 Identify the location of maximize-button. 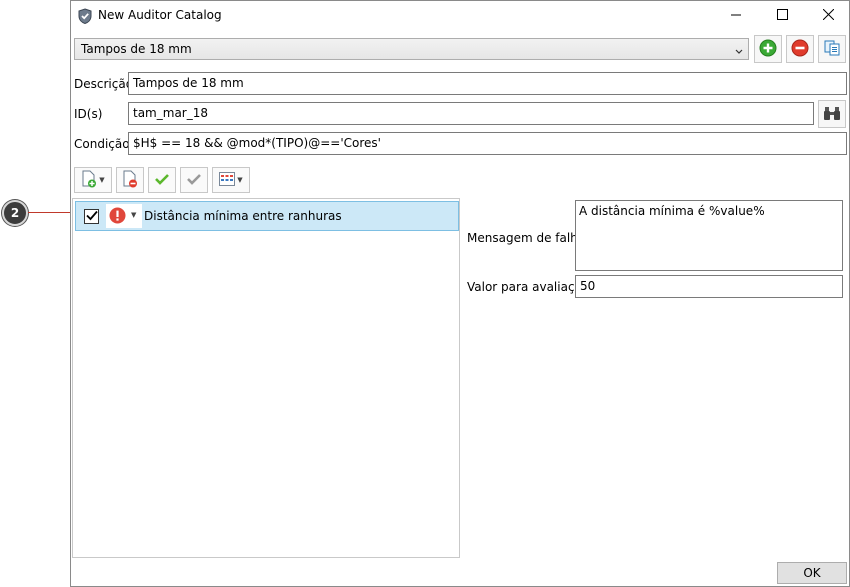
(782, 15).